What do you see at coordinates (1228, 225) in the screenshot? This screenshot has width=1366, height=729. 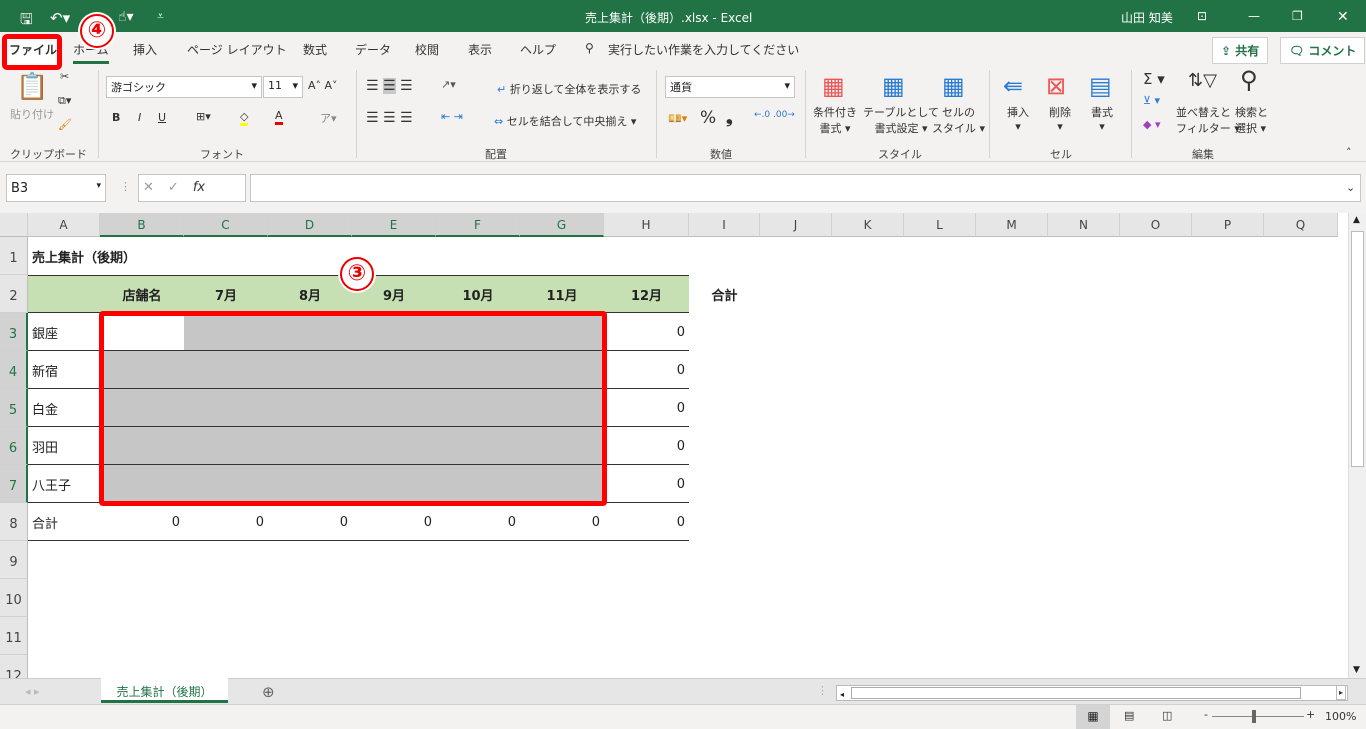 I see `column-header-P: P` at bounding box center [1228, 225].